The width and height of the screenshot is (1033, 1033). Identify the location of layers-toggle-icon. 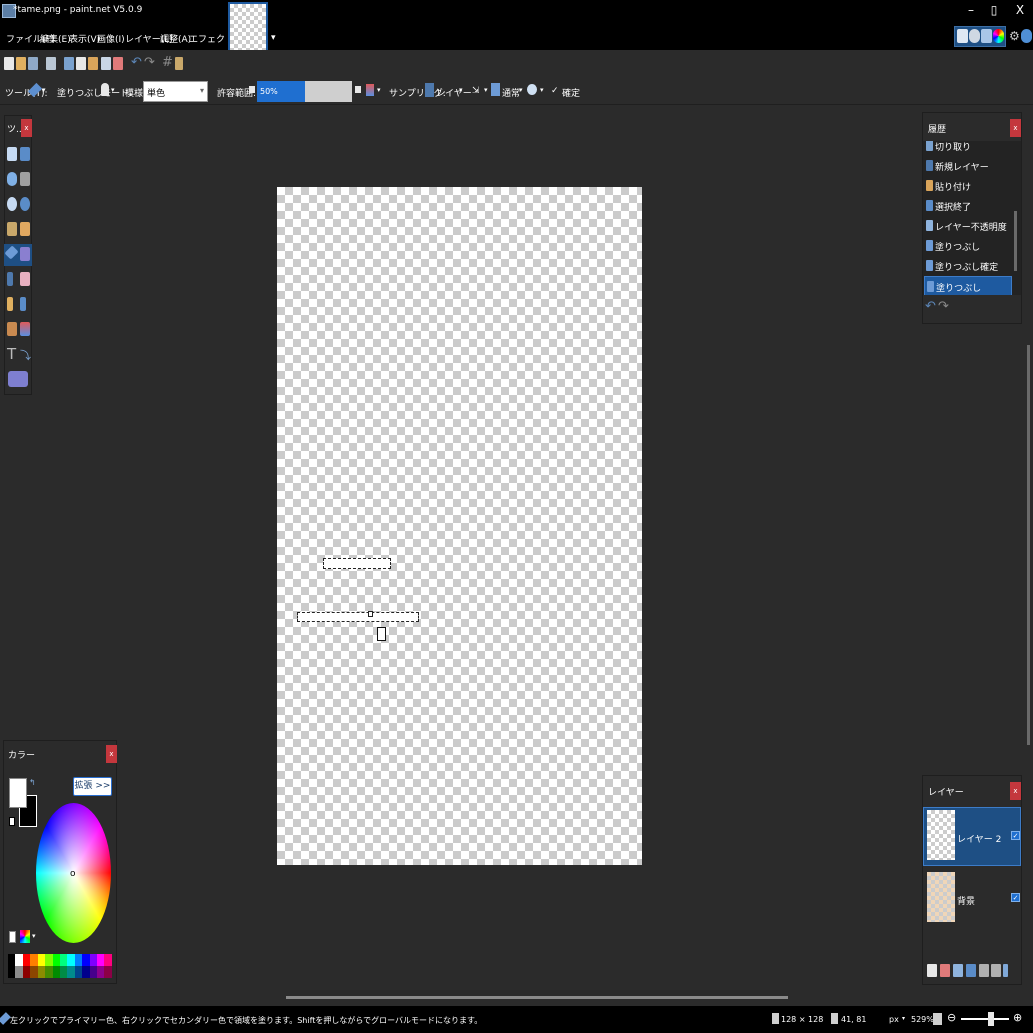
(986, 36).